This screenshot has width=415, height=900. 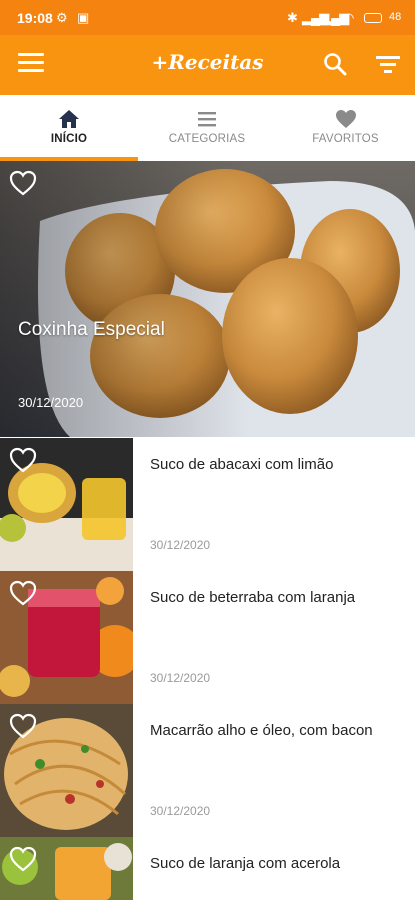 What do you see at coordinates (253, 597) in the screenshot?
I see `recipe-title: Suco de beterraba com laranja` at bounding box center [253, 597].